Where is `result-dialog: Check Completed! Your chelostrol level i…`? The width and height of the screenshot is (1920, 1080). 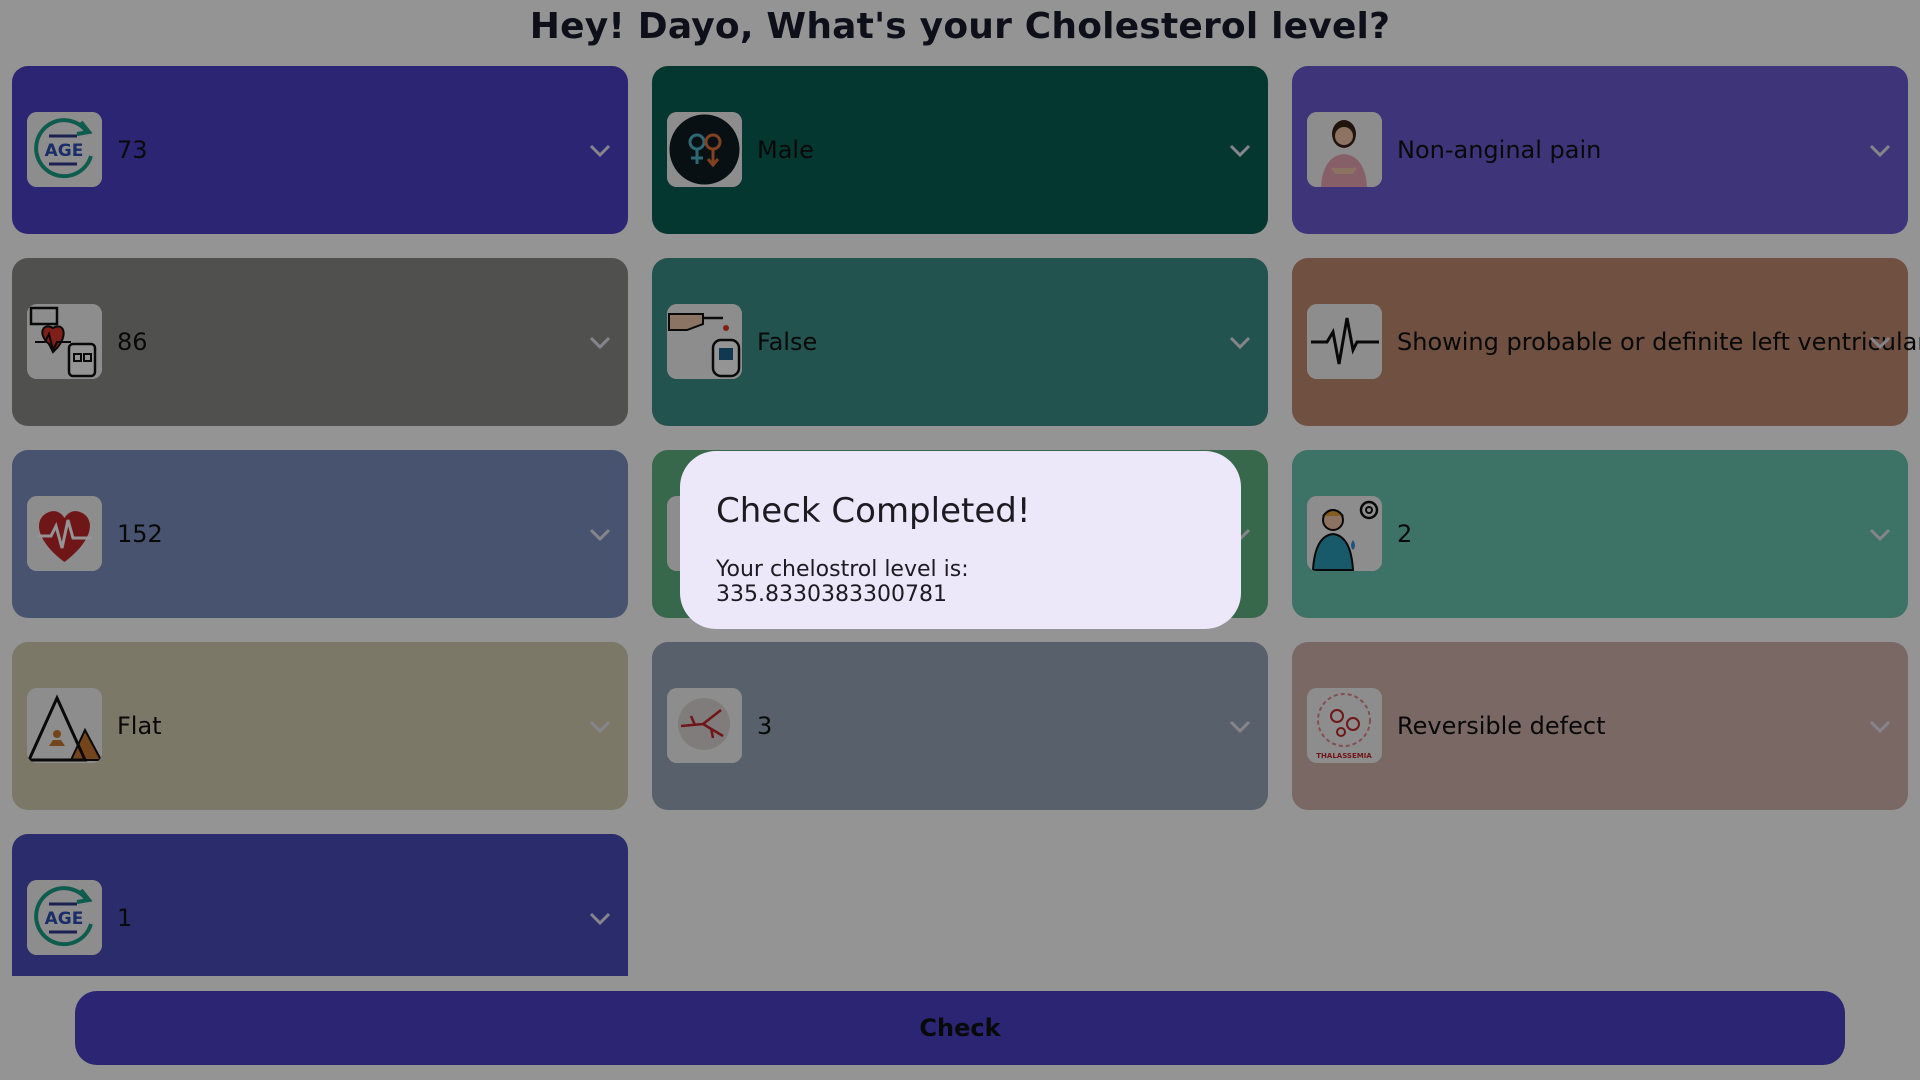
result-dialog: Check Completed! Your chelostrol level i… is located at coordinates (960, 540).